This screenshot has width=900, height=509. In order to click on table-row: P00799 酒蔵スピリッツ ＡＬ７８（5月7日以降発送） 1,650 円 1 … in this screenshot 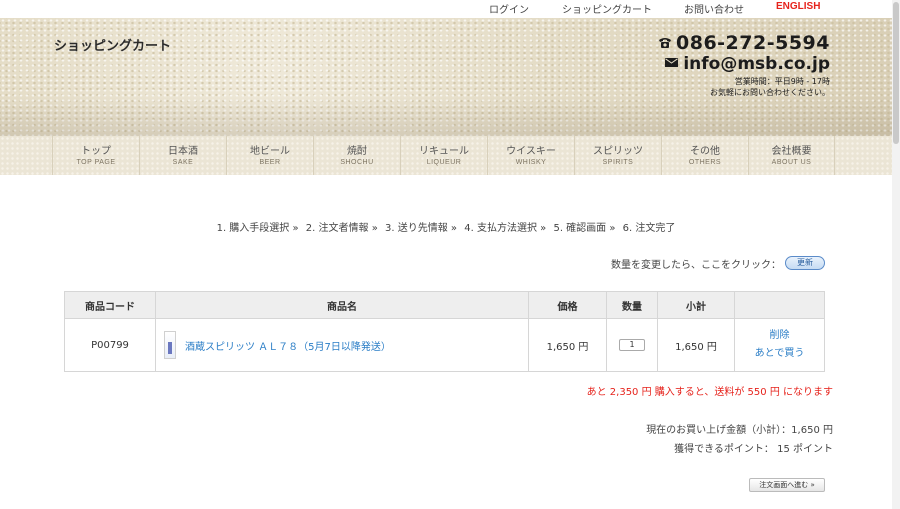, I will do `click(444, 345)`.